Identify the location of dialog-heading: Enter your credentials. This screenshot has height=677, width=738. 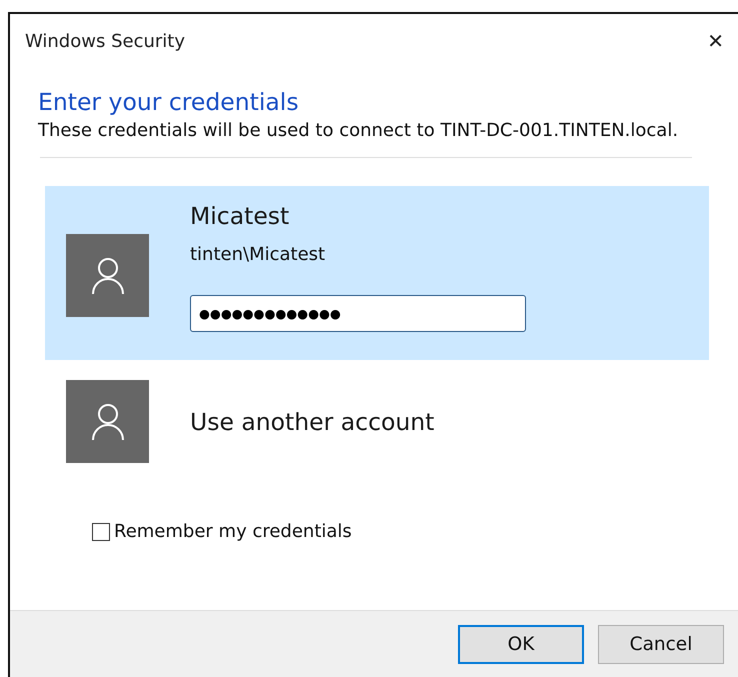
(169, 102).